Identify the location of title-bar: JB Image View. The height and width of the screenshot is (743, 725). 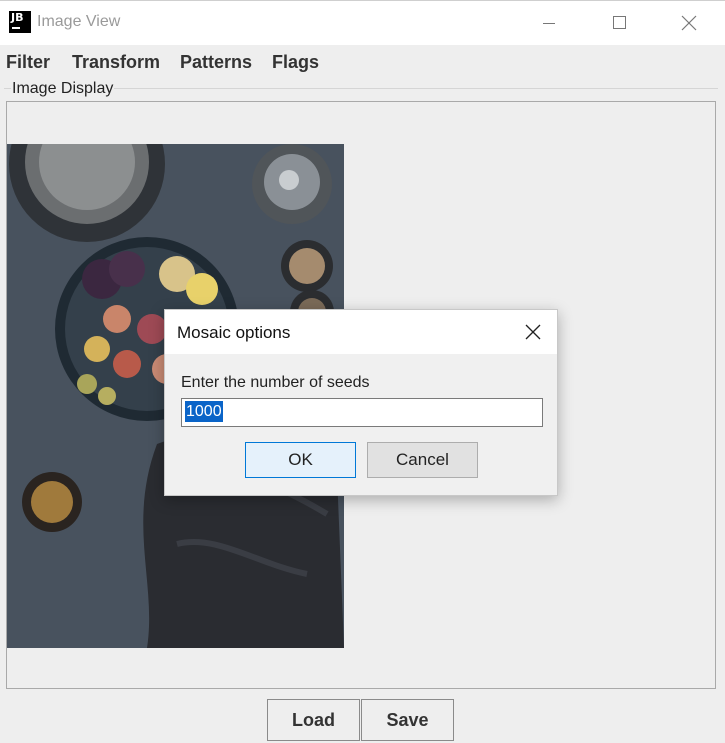
(362, 22).